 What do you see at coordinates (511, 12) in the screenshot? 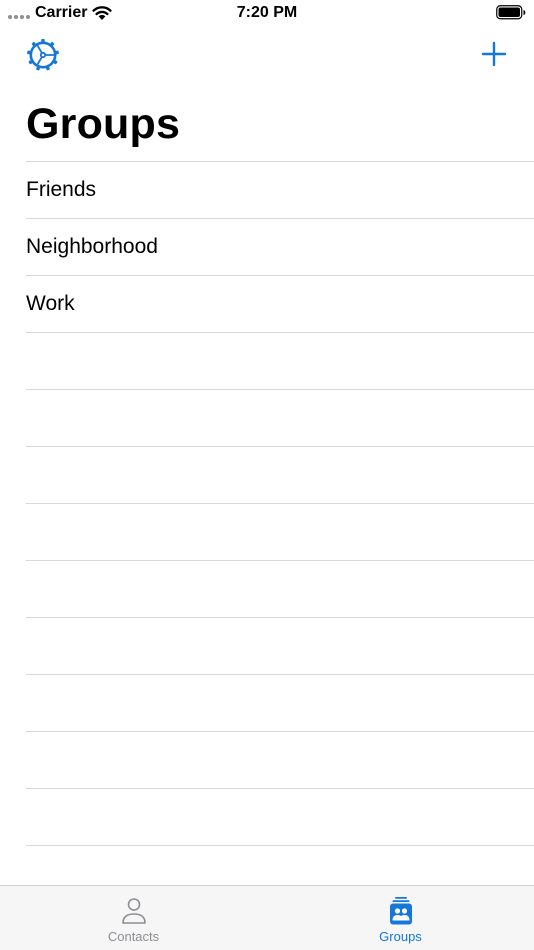
I see `battery-icon` at bounding box center [511, 12].